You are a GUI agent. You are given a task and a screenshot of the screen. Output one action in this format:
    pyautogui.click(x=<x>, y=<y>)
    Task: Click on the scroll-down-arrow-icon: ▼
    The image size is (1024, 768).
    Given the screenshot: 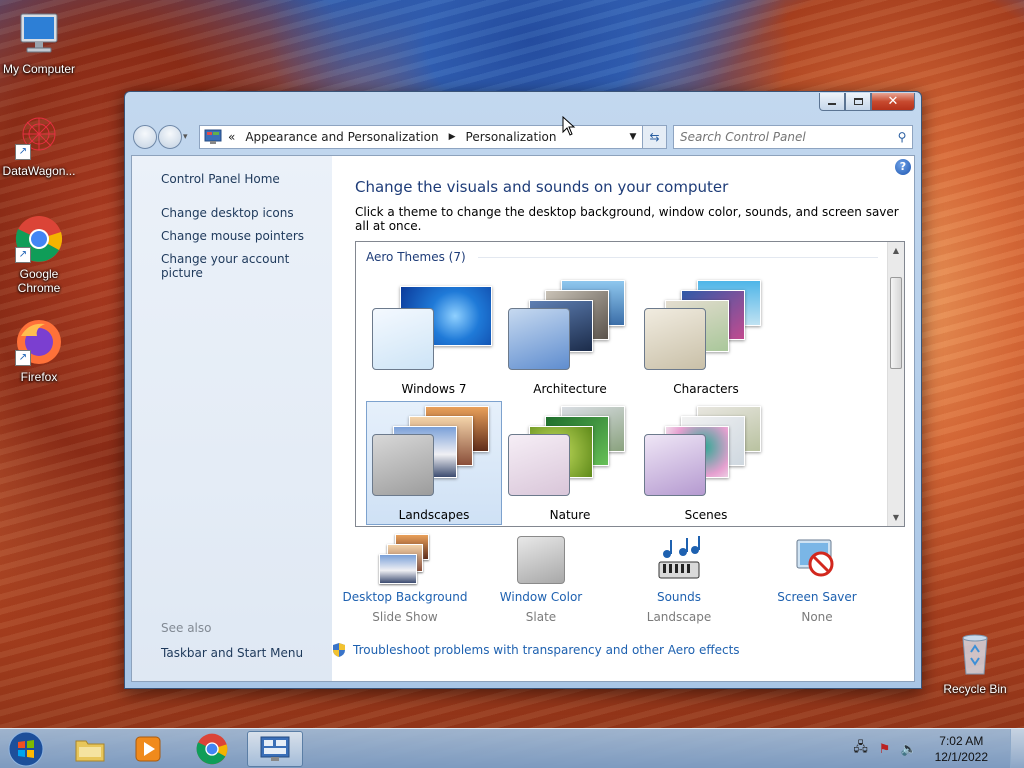 What is the action you would take?
    pyautogui.click(x=896, y=517)
    